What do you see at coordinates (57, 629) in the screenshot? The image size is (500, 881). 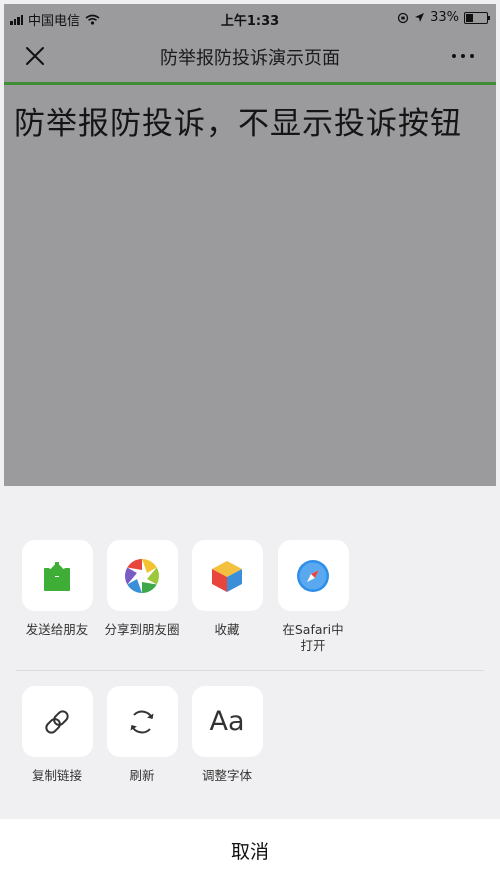 I see `send-to-friend-label: 发送给朋友` at bounding box center [57, 629].